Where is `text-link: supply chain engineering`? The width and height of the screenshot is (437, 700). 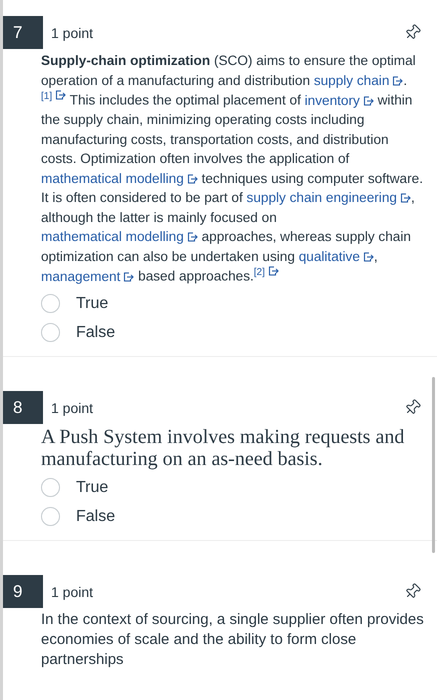
text-link: supply chain engineering is located at coordinates (328, 198).